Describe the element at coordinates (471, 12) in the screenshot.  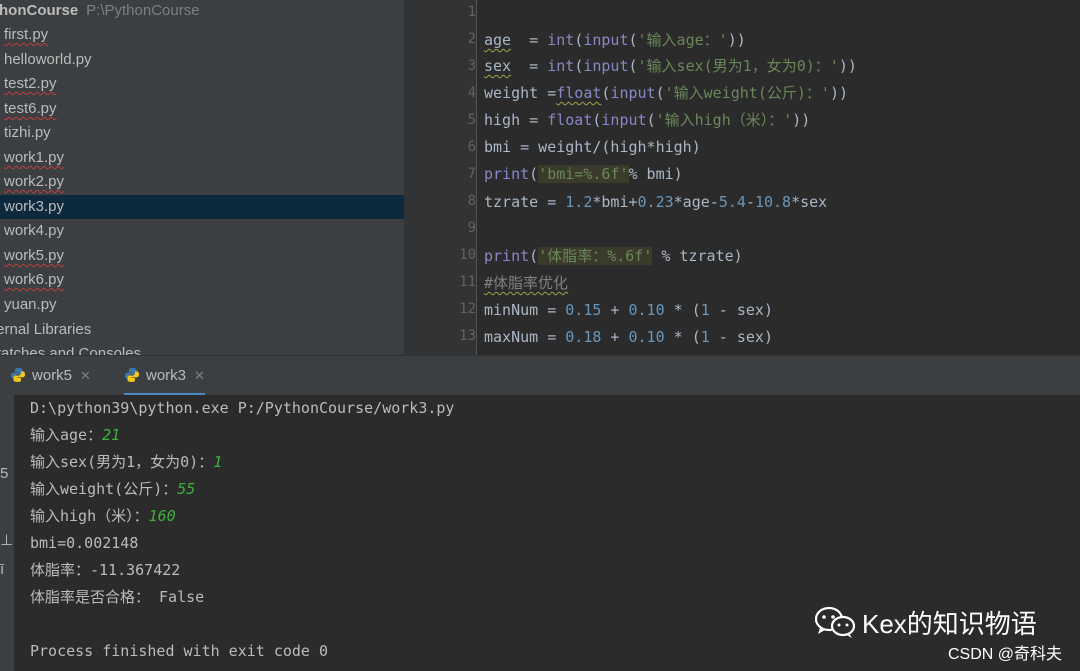
I see `line-number: 1` at that location.